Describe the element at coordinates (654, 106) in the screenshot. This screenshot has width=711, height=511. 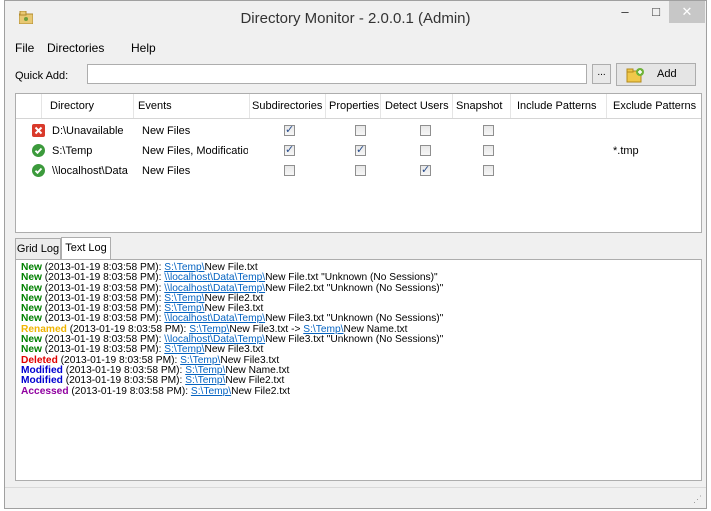
I see `header-exclude-patterns: Exclude Patterns` at that location.